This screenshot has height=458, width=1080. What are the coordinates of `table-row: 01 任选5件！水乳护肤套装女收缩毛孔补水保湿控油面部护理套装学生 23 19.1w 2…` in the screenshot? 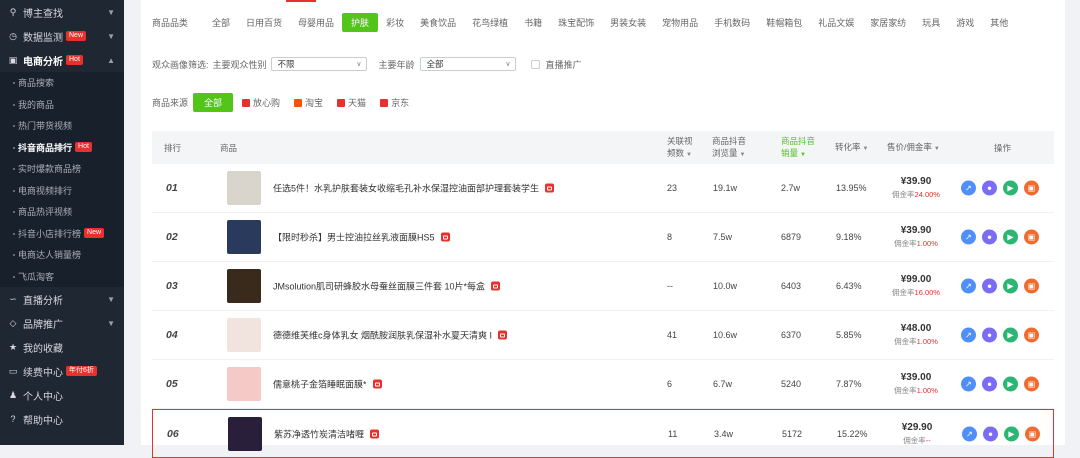 It's located at (603, 188).